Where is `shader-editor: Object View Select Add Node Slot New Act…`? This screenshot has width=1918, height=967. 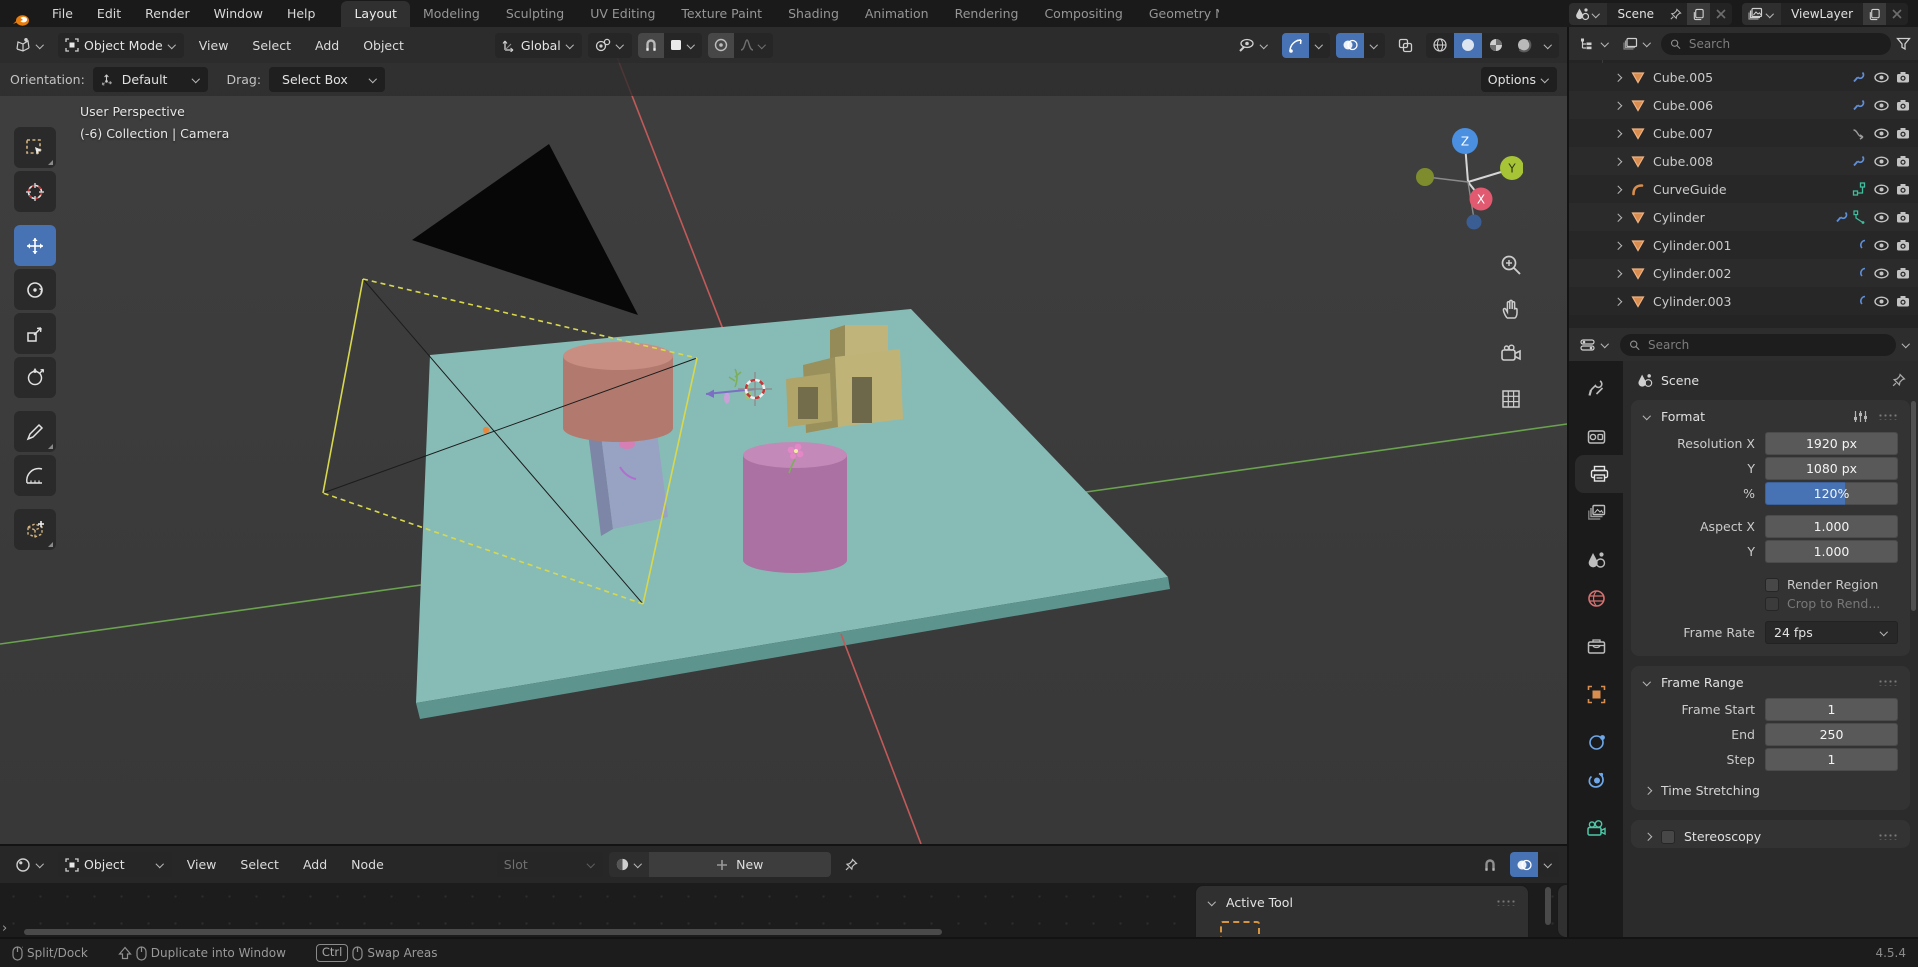
shader-editor: Object View Select Add Node Slot New Act… is located at coordinates (783, 890).